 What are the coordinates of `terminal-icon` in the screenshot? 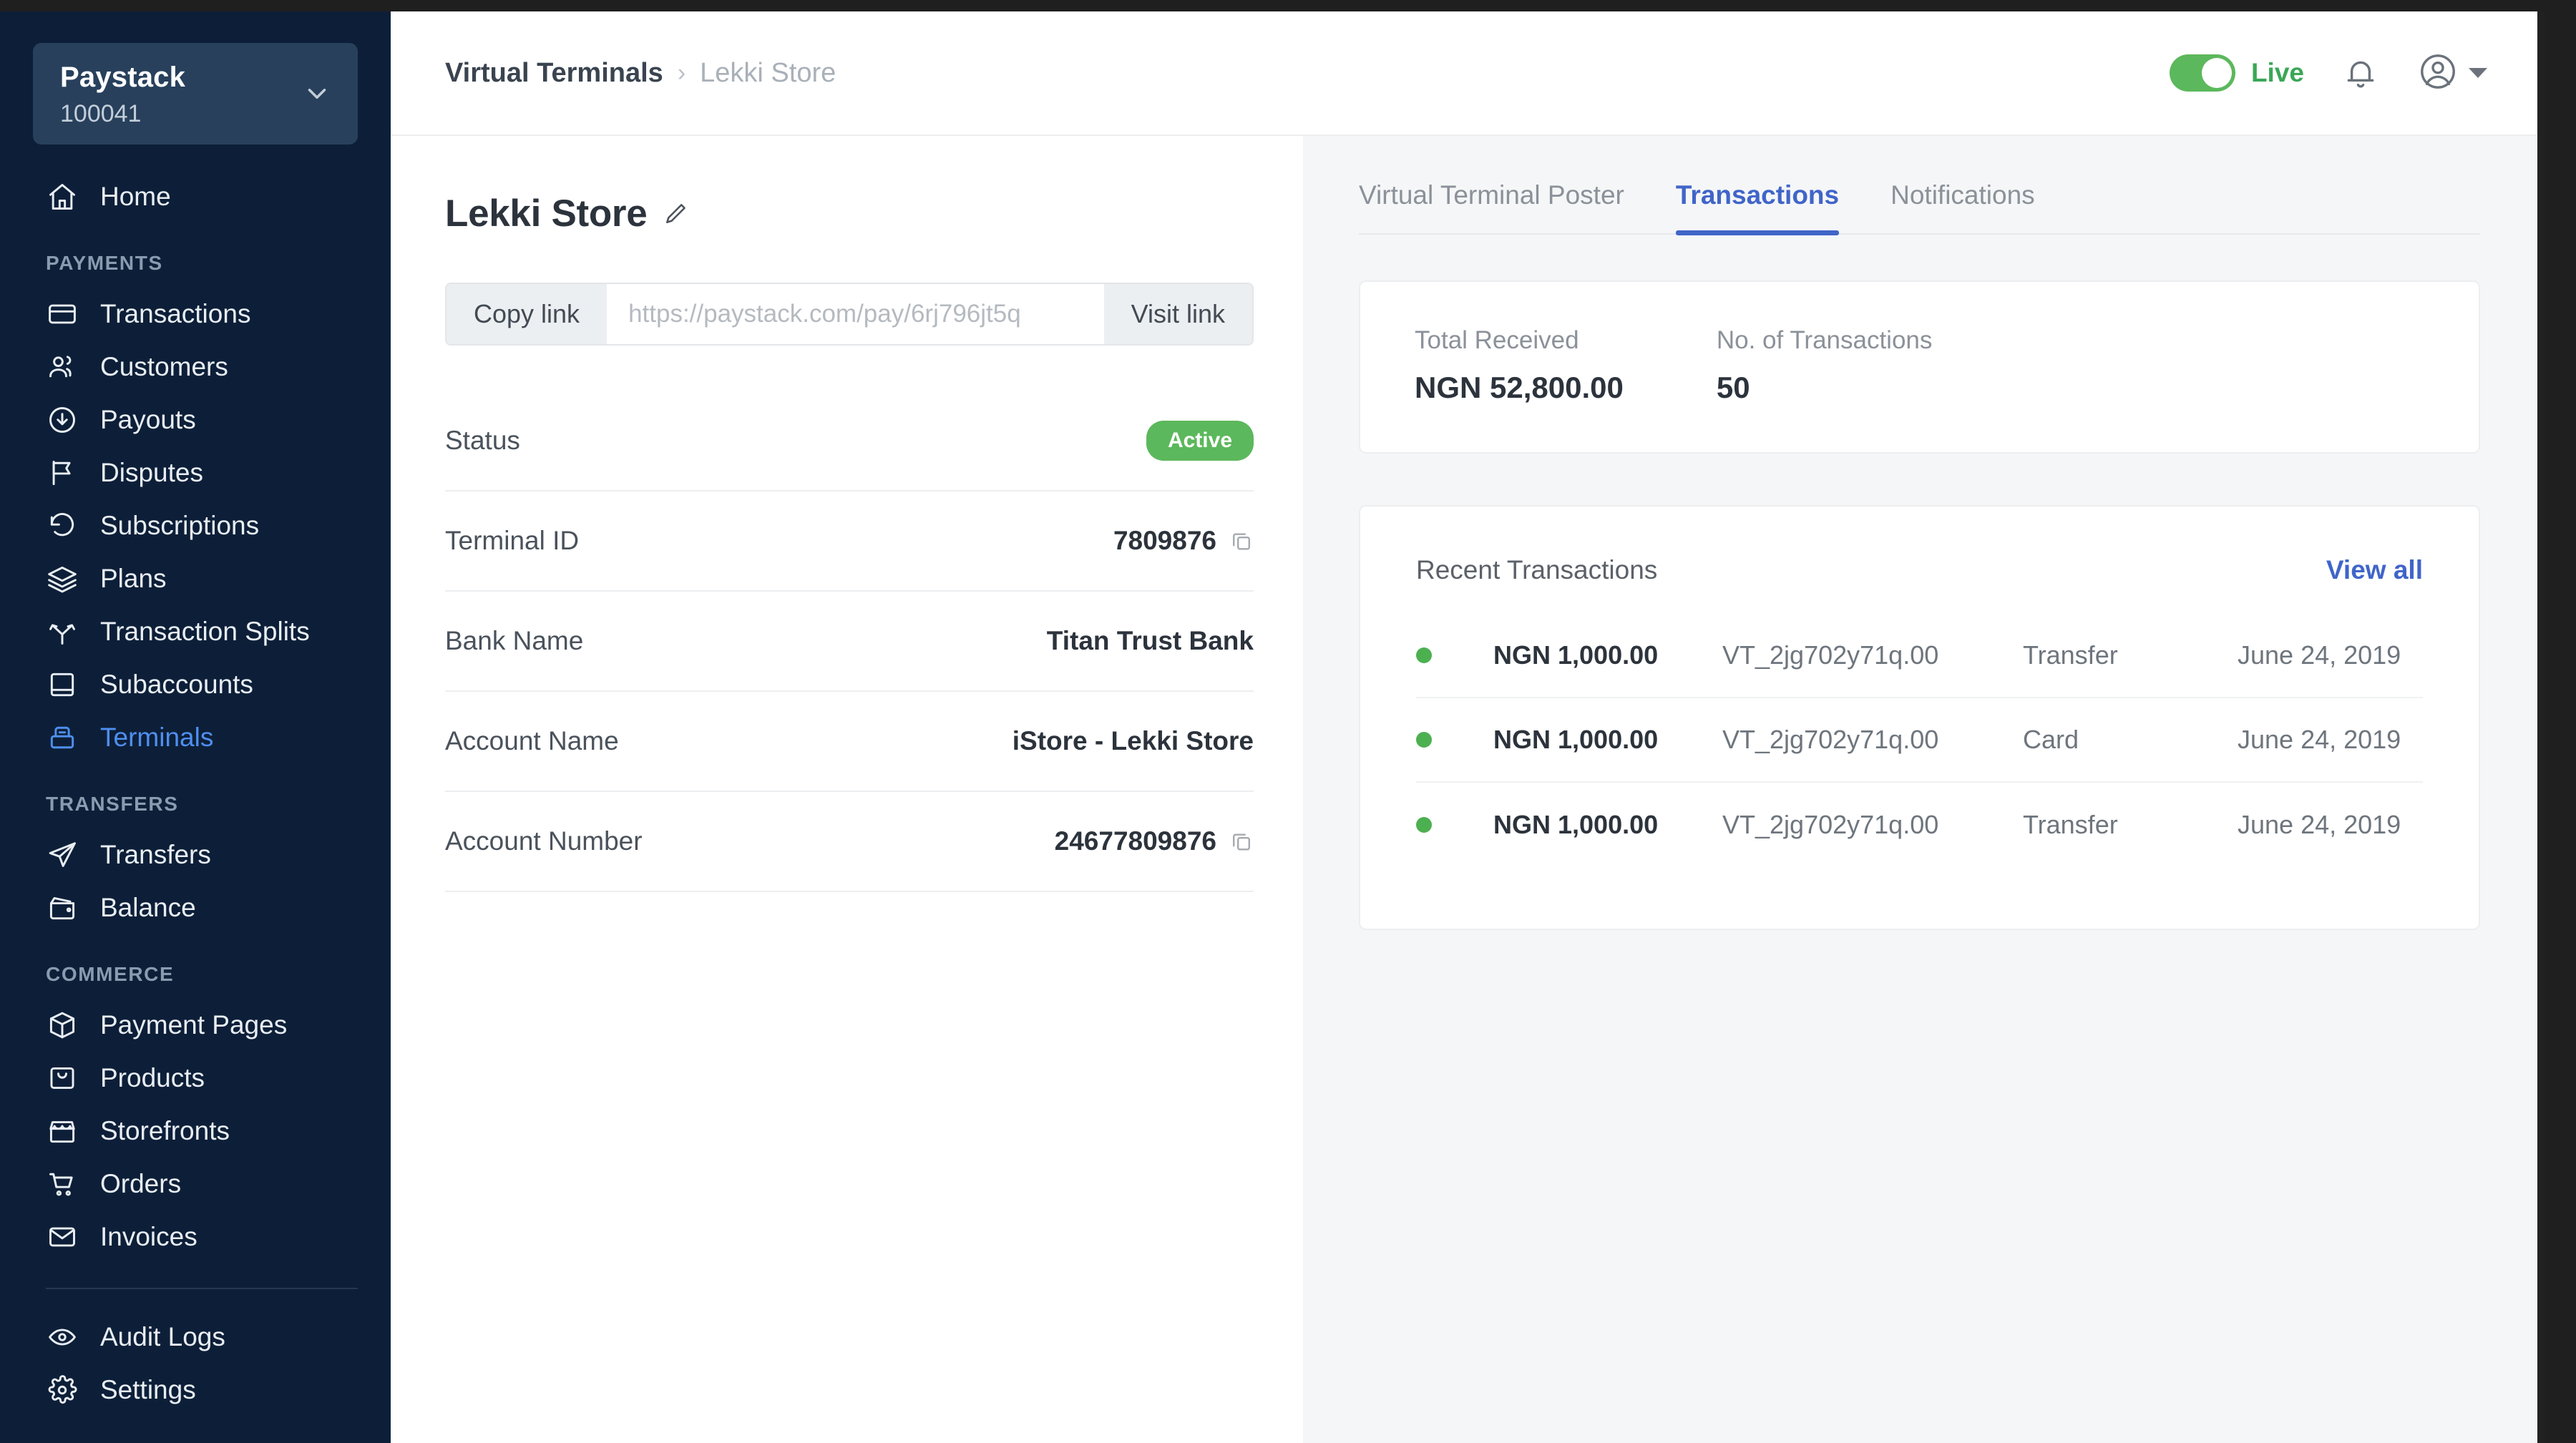 It's located at (62, 737).